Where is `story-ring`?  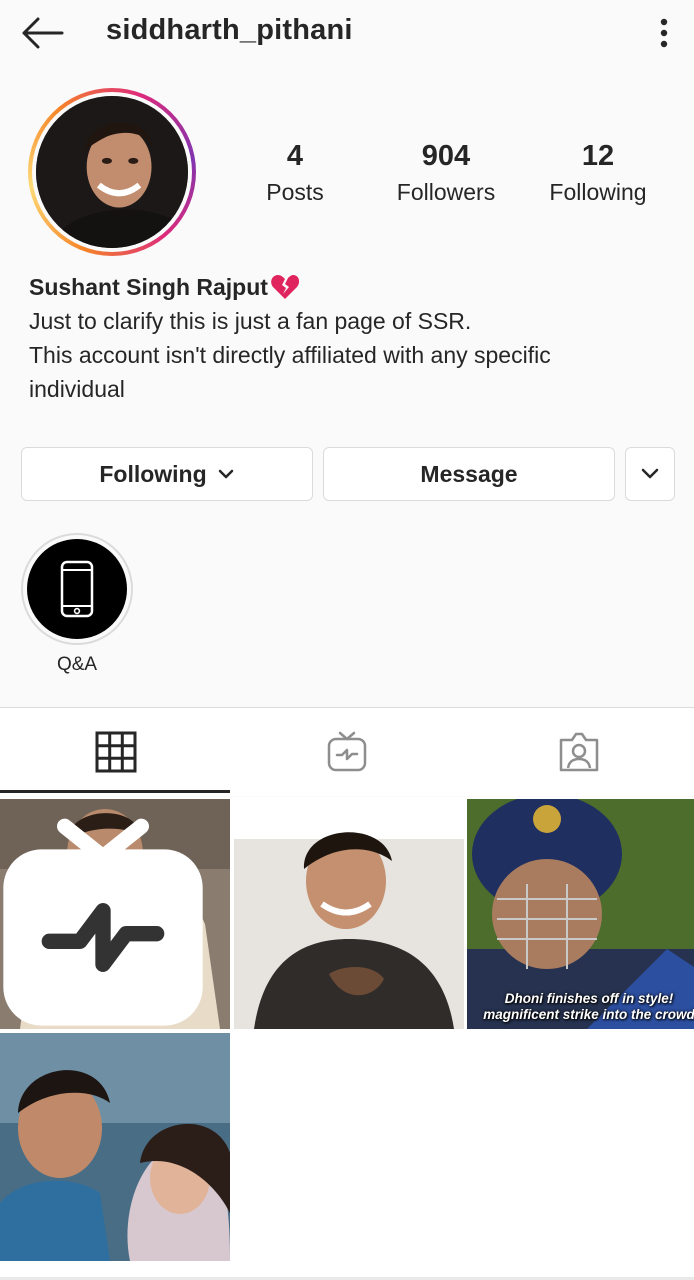
story-ring is located at coordinates (112, 172).